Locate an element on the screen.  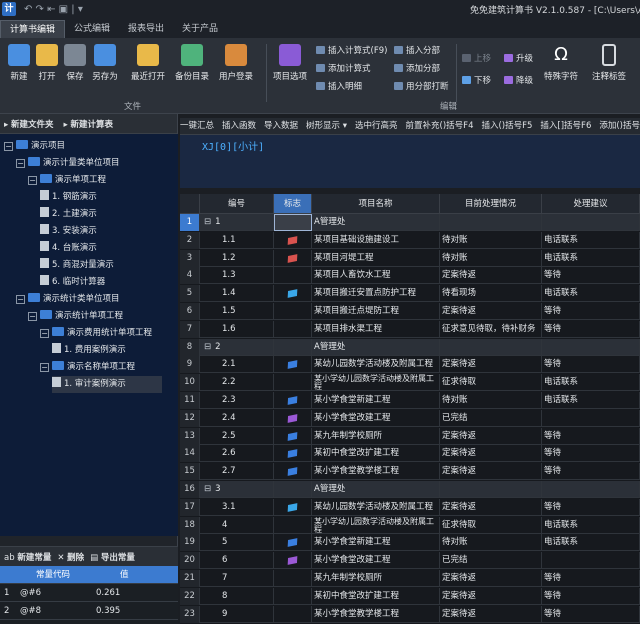
insert-section-item-3: 用分部打断 is located at coordinates (421, 87).